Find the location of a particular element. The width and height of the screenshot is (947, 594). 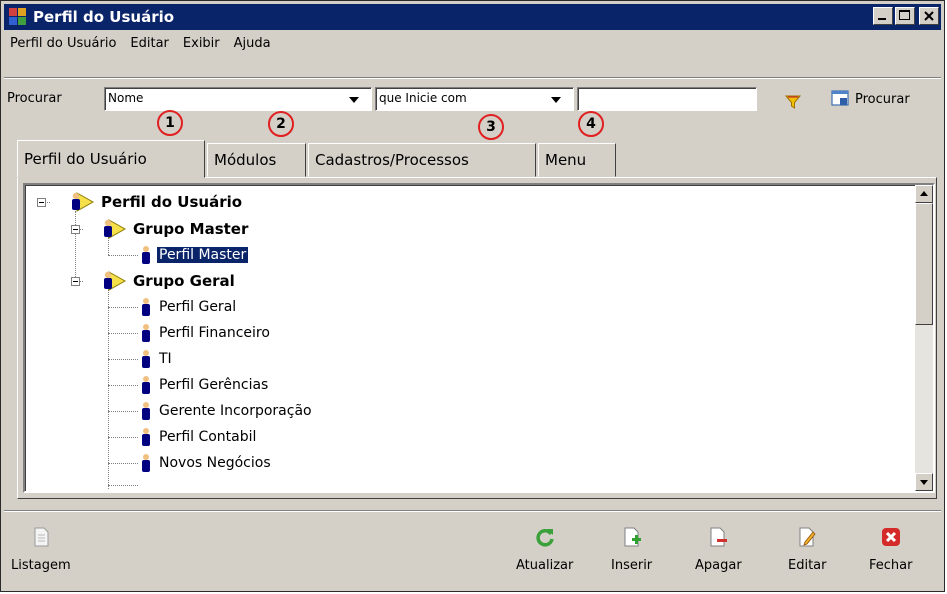

tree-item-label: Perfil Gerências is located at coordinates (214, 385).